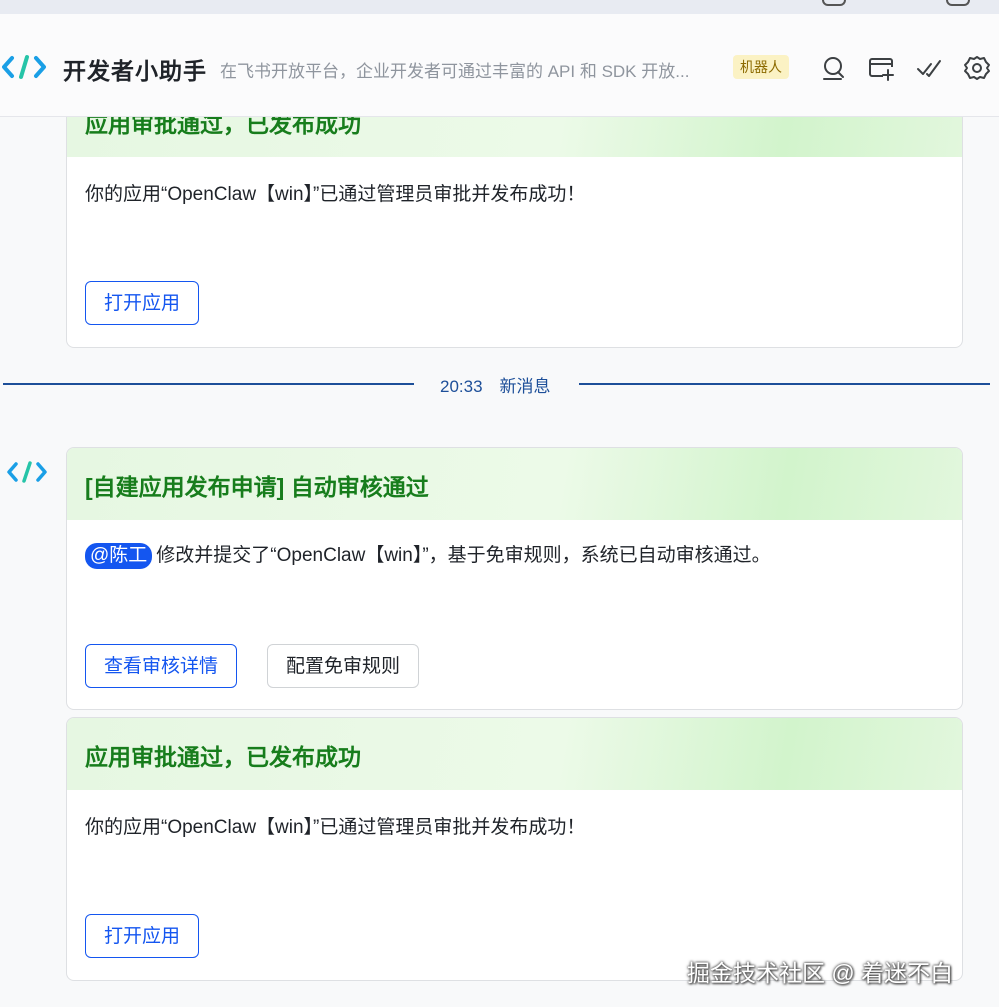 Image resolution: width=999 pixels, height=1007 pixels. I want to click on card-header: [自建应用发布申请] 自动审核通过, so click(514, 484).